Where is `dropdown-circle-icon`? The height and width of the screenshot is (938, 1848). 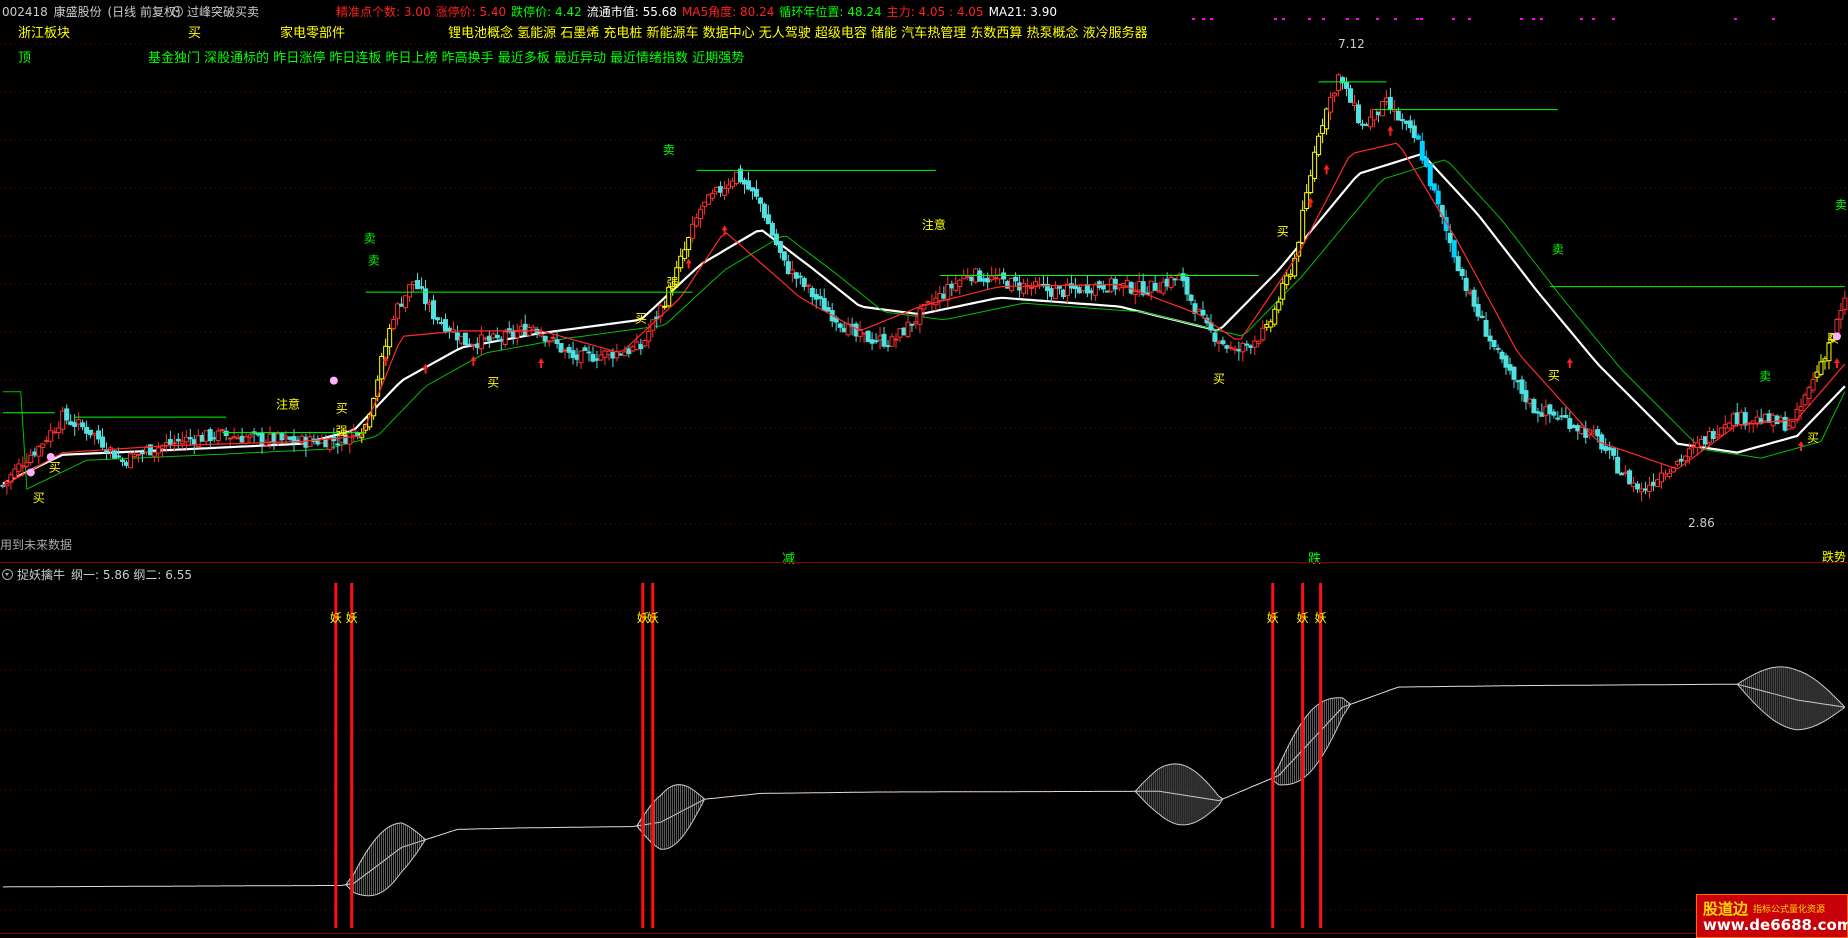
dropdown-circle-icon is located at coordinates (177, 11).